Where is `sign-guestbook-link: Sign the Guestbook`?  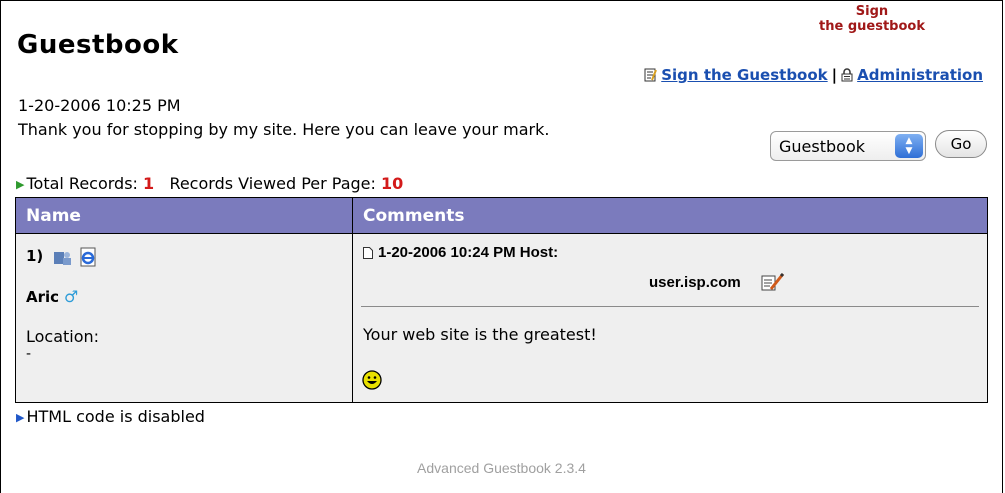
sign-guestbook-link: Sign the Guestbook is located at coordinates (744, 75).